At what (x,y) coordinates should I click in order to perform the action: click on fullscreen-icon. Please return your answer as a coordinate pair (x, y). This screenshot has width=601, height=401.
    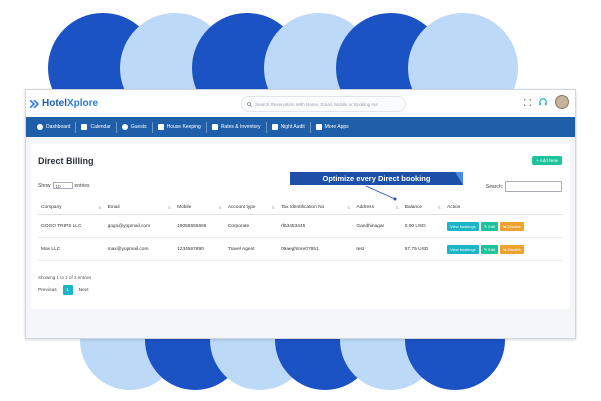
    Looking at the image, I should click on (527, 102).